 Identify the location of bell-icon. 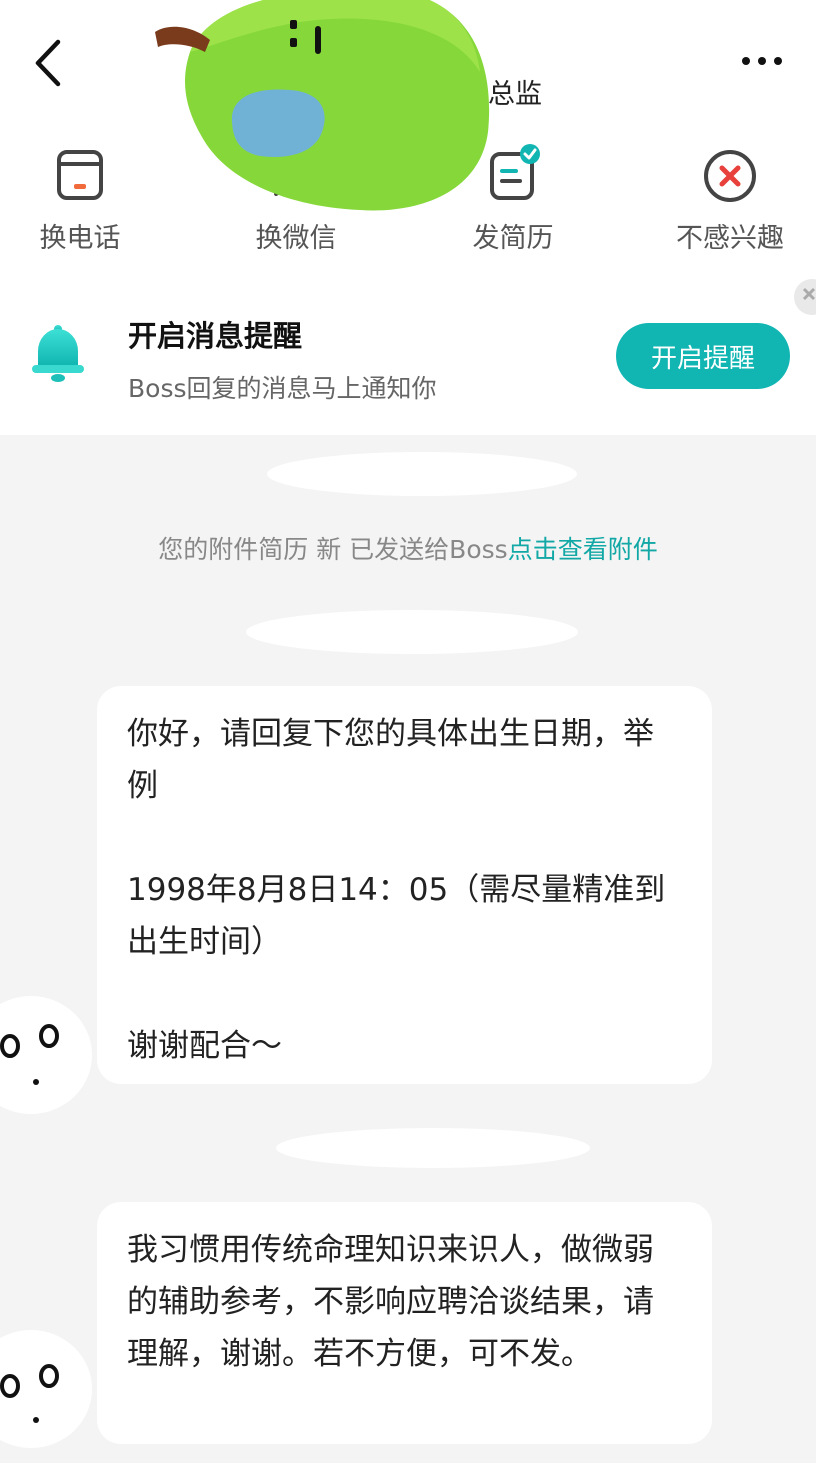
(58, 353).